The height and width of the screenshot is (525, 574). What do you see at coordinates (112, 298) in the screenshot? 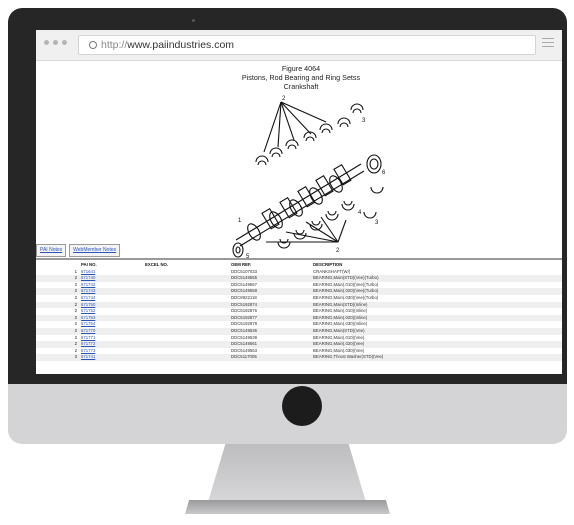
I see `row-pai-link: 671744` at bounding box center [112, 298].